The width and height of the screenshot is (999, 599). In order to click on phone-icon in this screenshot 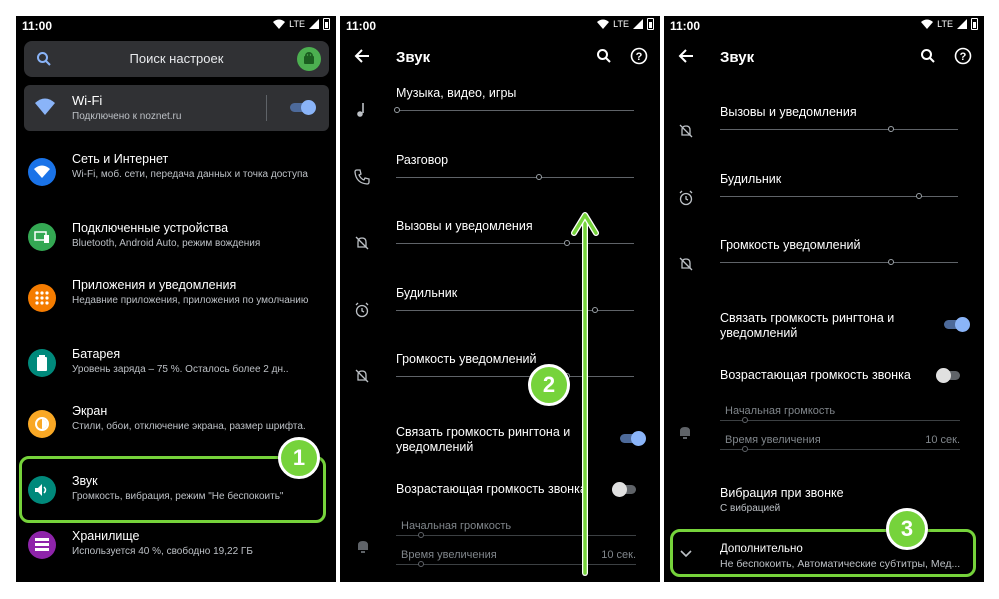, I will do `click(362, 177)`.